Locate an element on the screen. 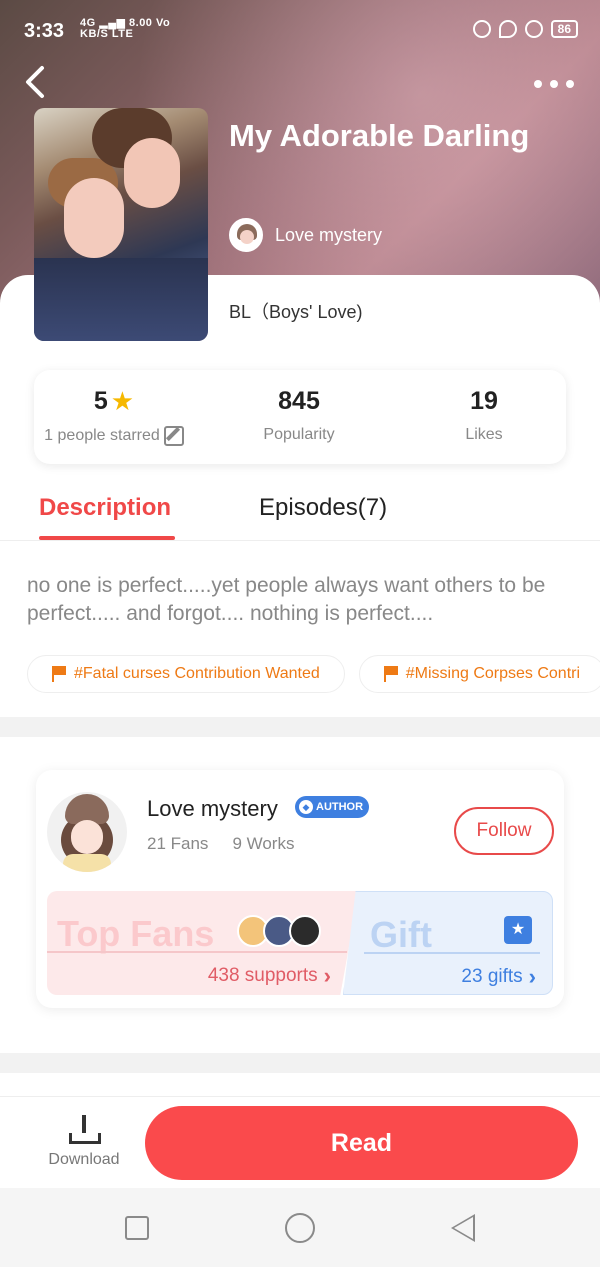  alarm-icon is located at coordinates (533, 29).